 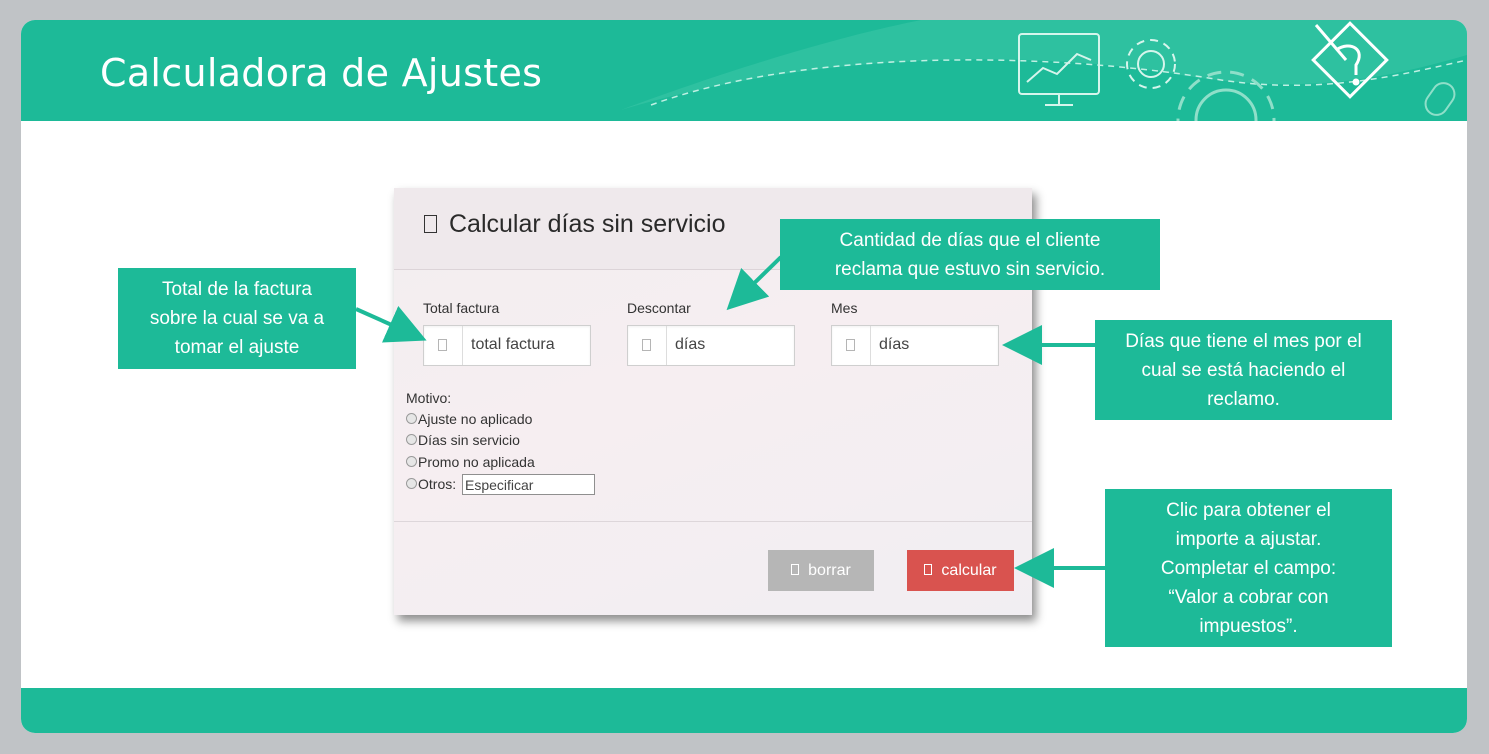 I want to click on radio-dias-sin-servicio: Días sin servicio, so click(x=463, y=440).